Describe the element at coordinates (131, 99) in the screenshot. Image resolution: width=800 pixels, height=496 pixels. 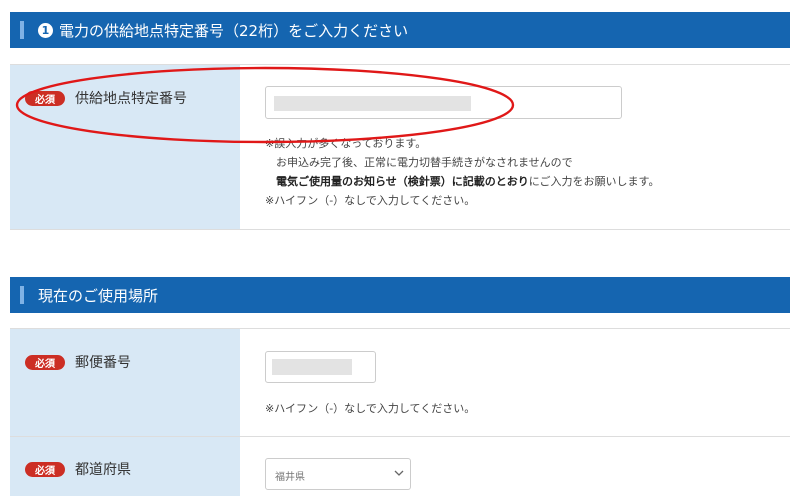
I see `field-label: 供給地点特定番号` at that location.